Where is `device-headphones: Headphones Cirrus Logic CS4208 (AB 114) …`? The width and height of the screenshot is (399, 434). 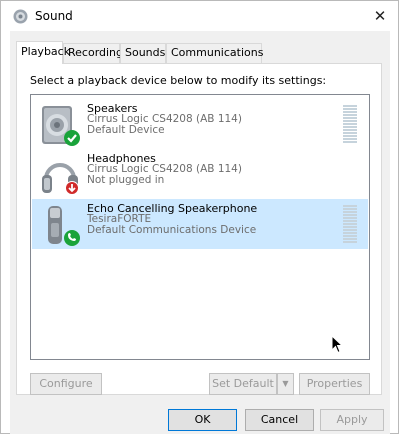
device-headphones: Headphones Cirrus Logic CS4208 (AB 114) … is located at coordinates (200, 174).